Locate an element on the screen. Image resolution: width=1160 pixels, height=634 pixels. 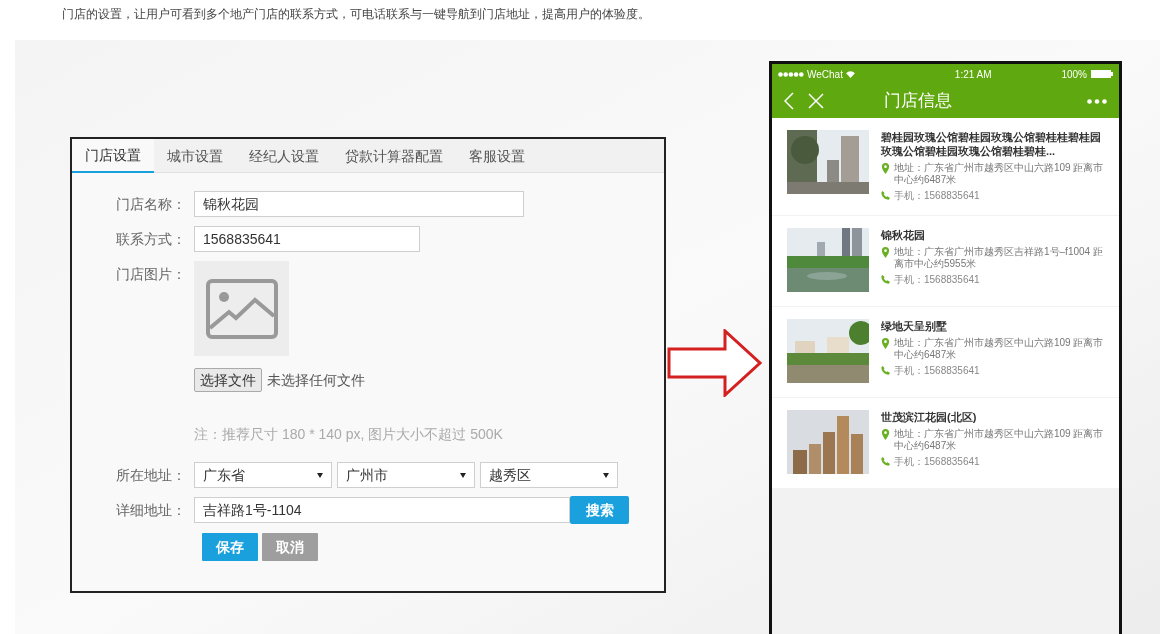
name-field: 锦秋花园 is located at coordinates (359, 204).